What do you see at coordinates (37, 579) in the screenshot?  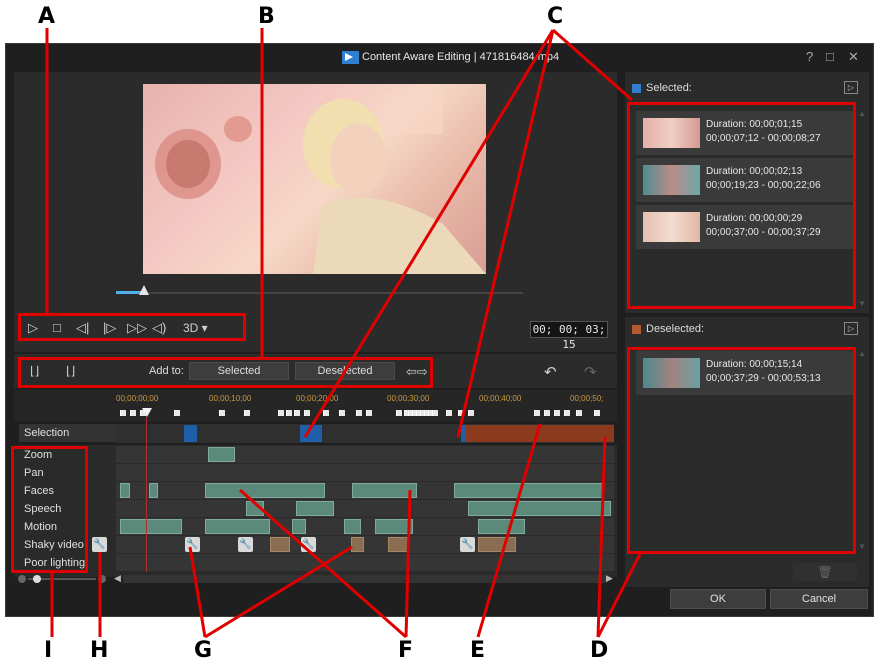 I see `timeline-zoom-handle` at bounding box center [37, 579].